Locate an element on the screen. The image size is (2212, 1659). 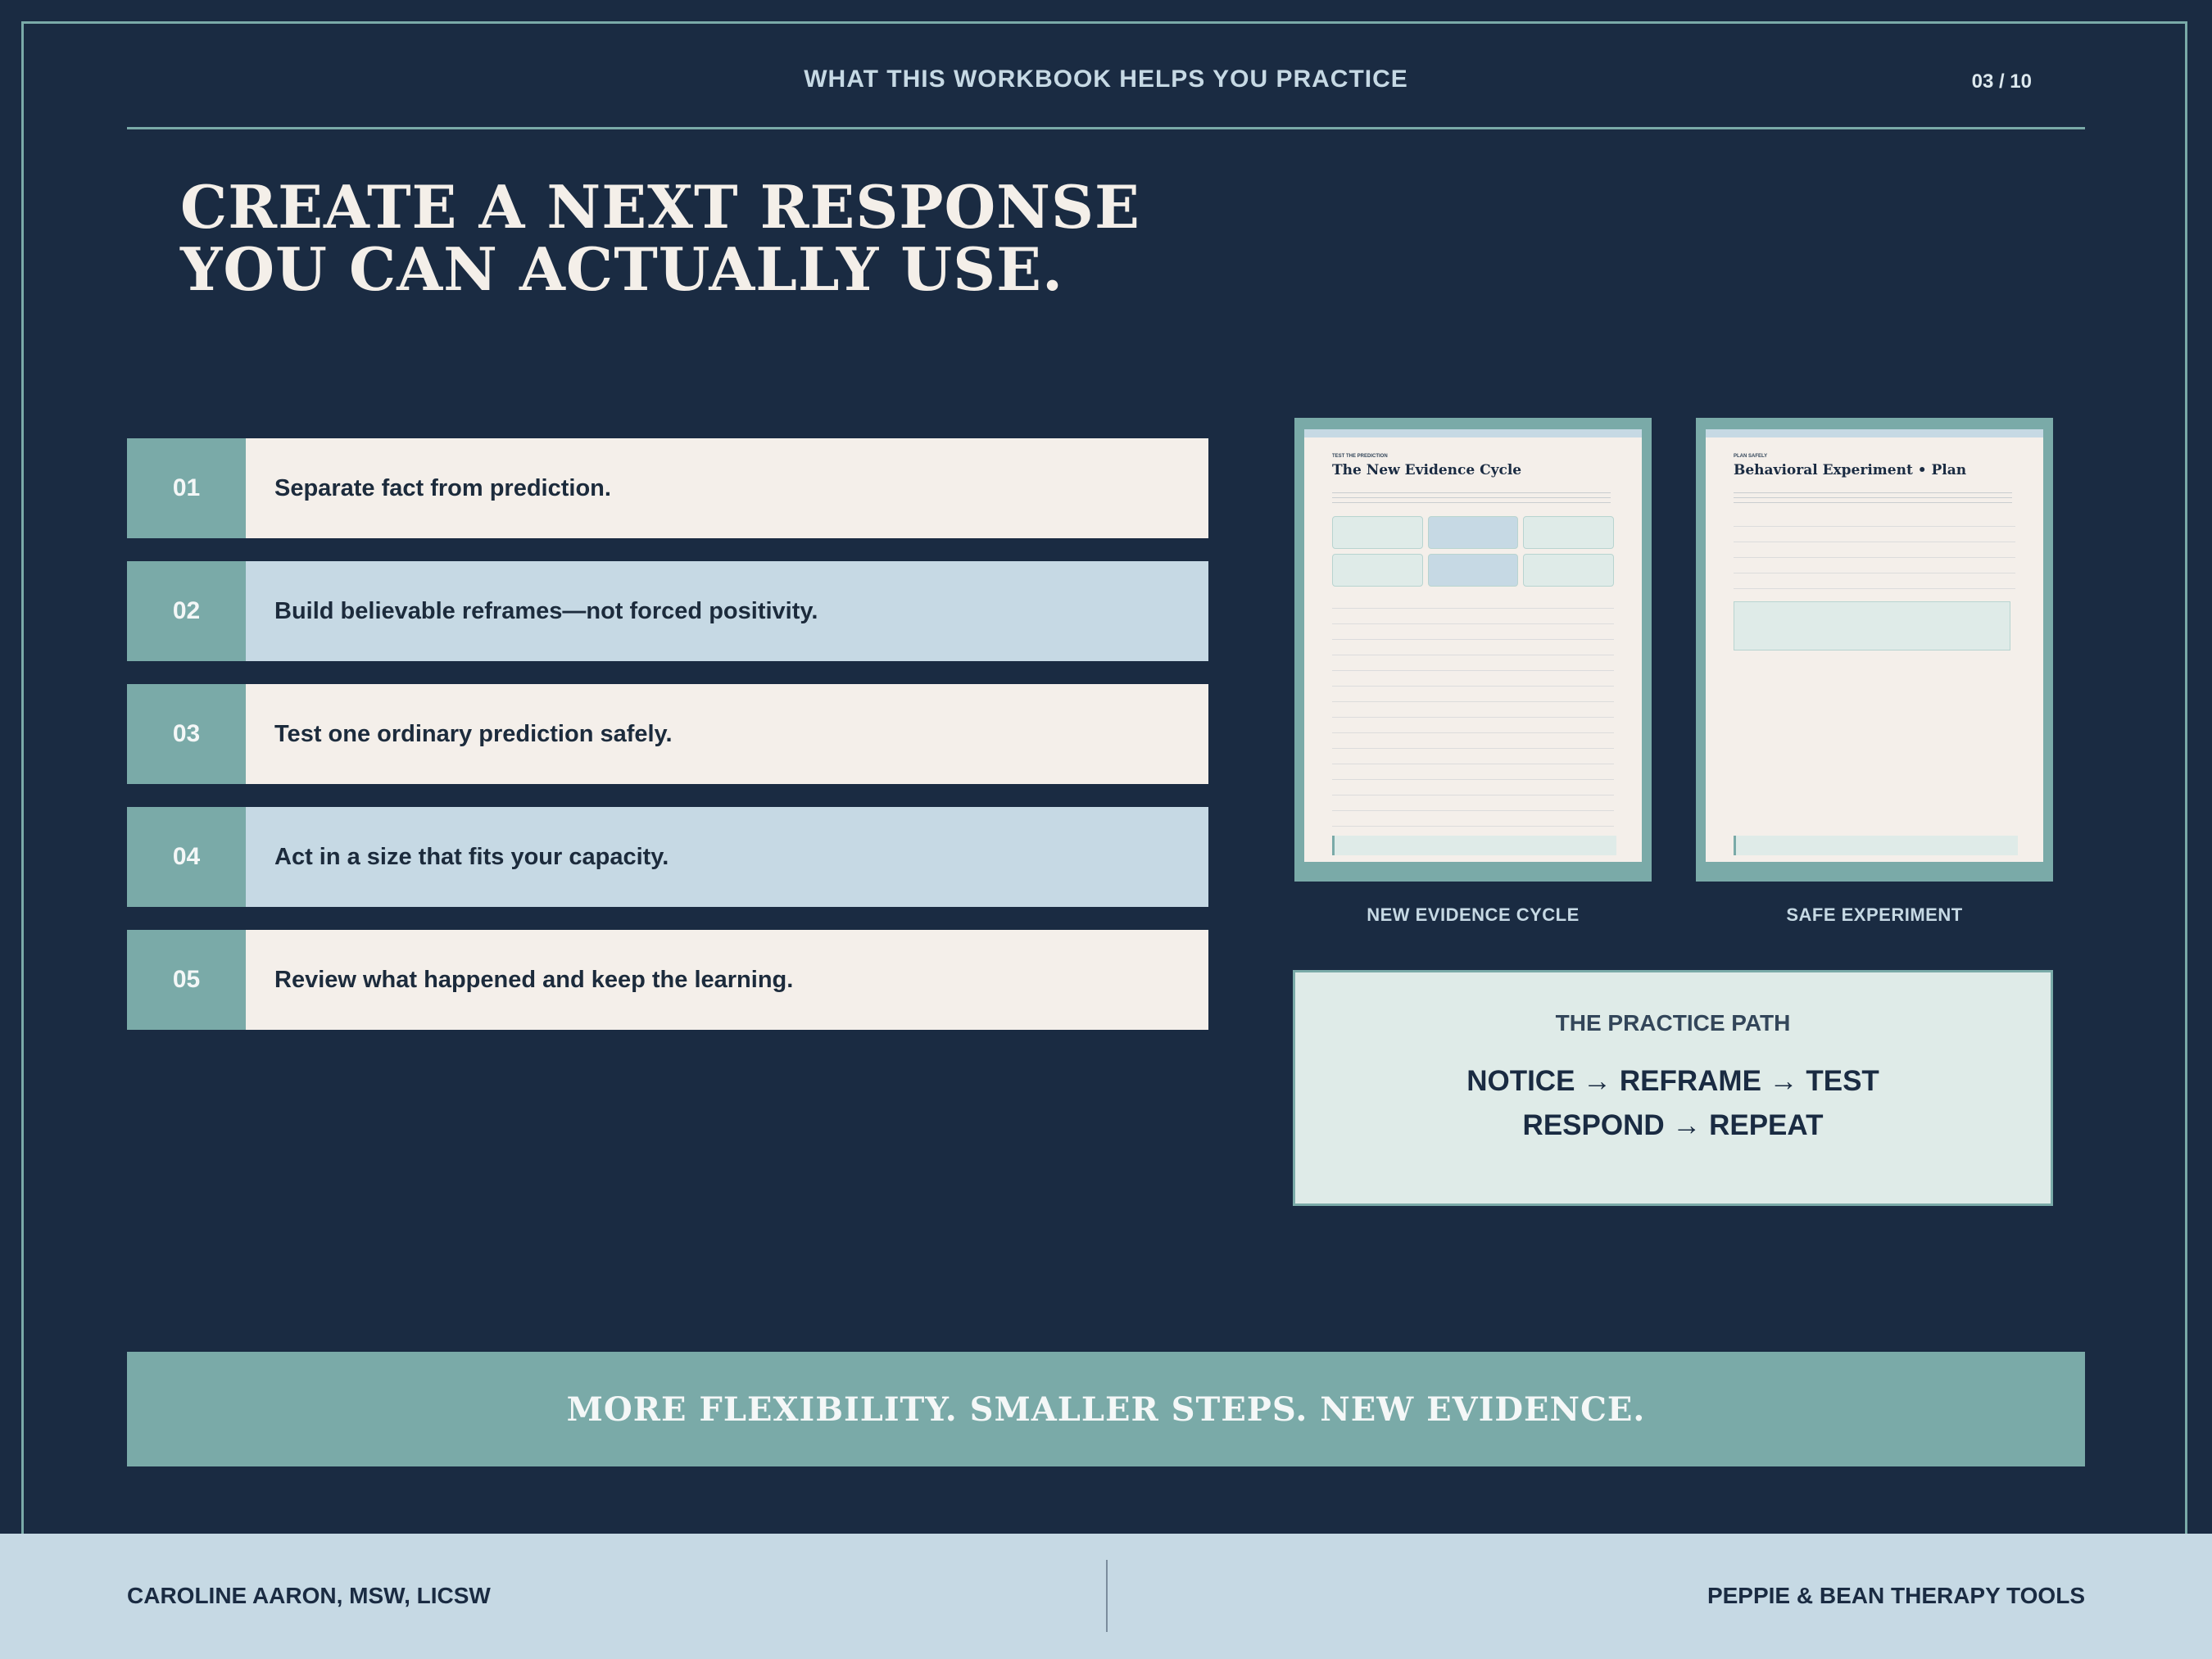
step-number: 05 is located at coordinates (186, 980).